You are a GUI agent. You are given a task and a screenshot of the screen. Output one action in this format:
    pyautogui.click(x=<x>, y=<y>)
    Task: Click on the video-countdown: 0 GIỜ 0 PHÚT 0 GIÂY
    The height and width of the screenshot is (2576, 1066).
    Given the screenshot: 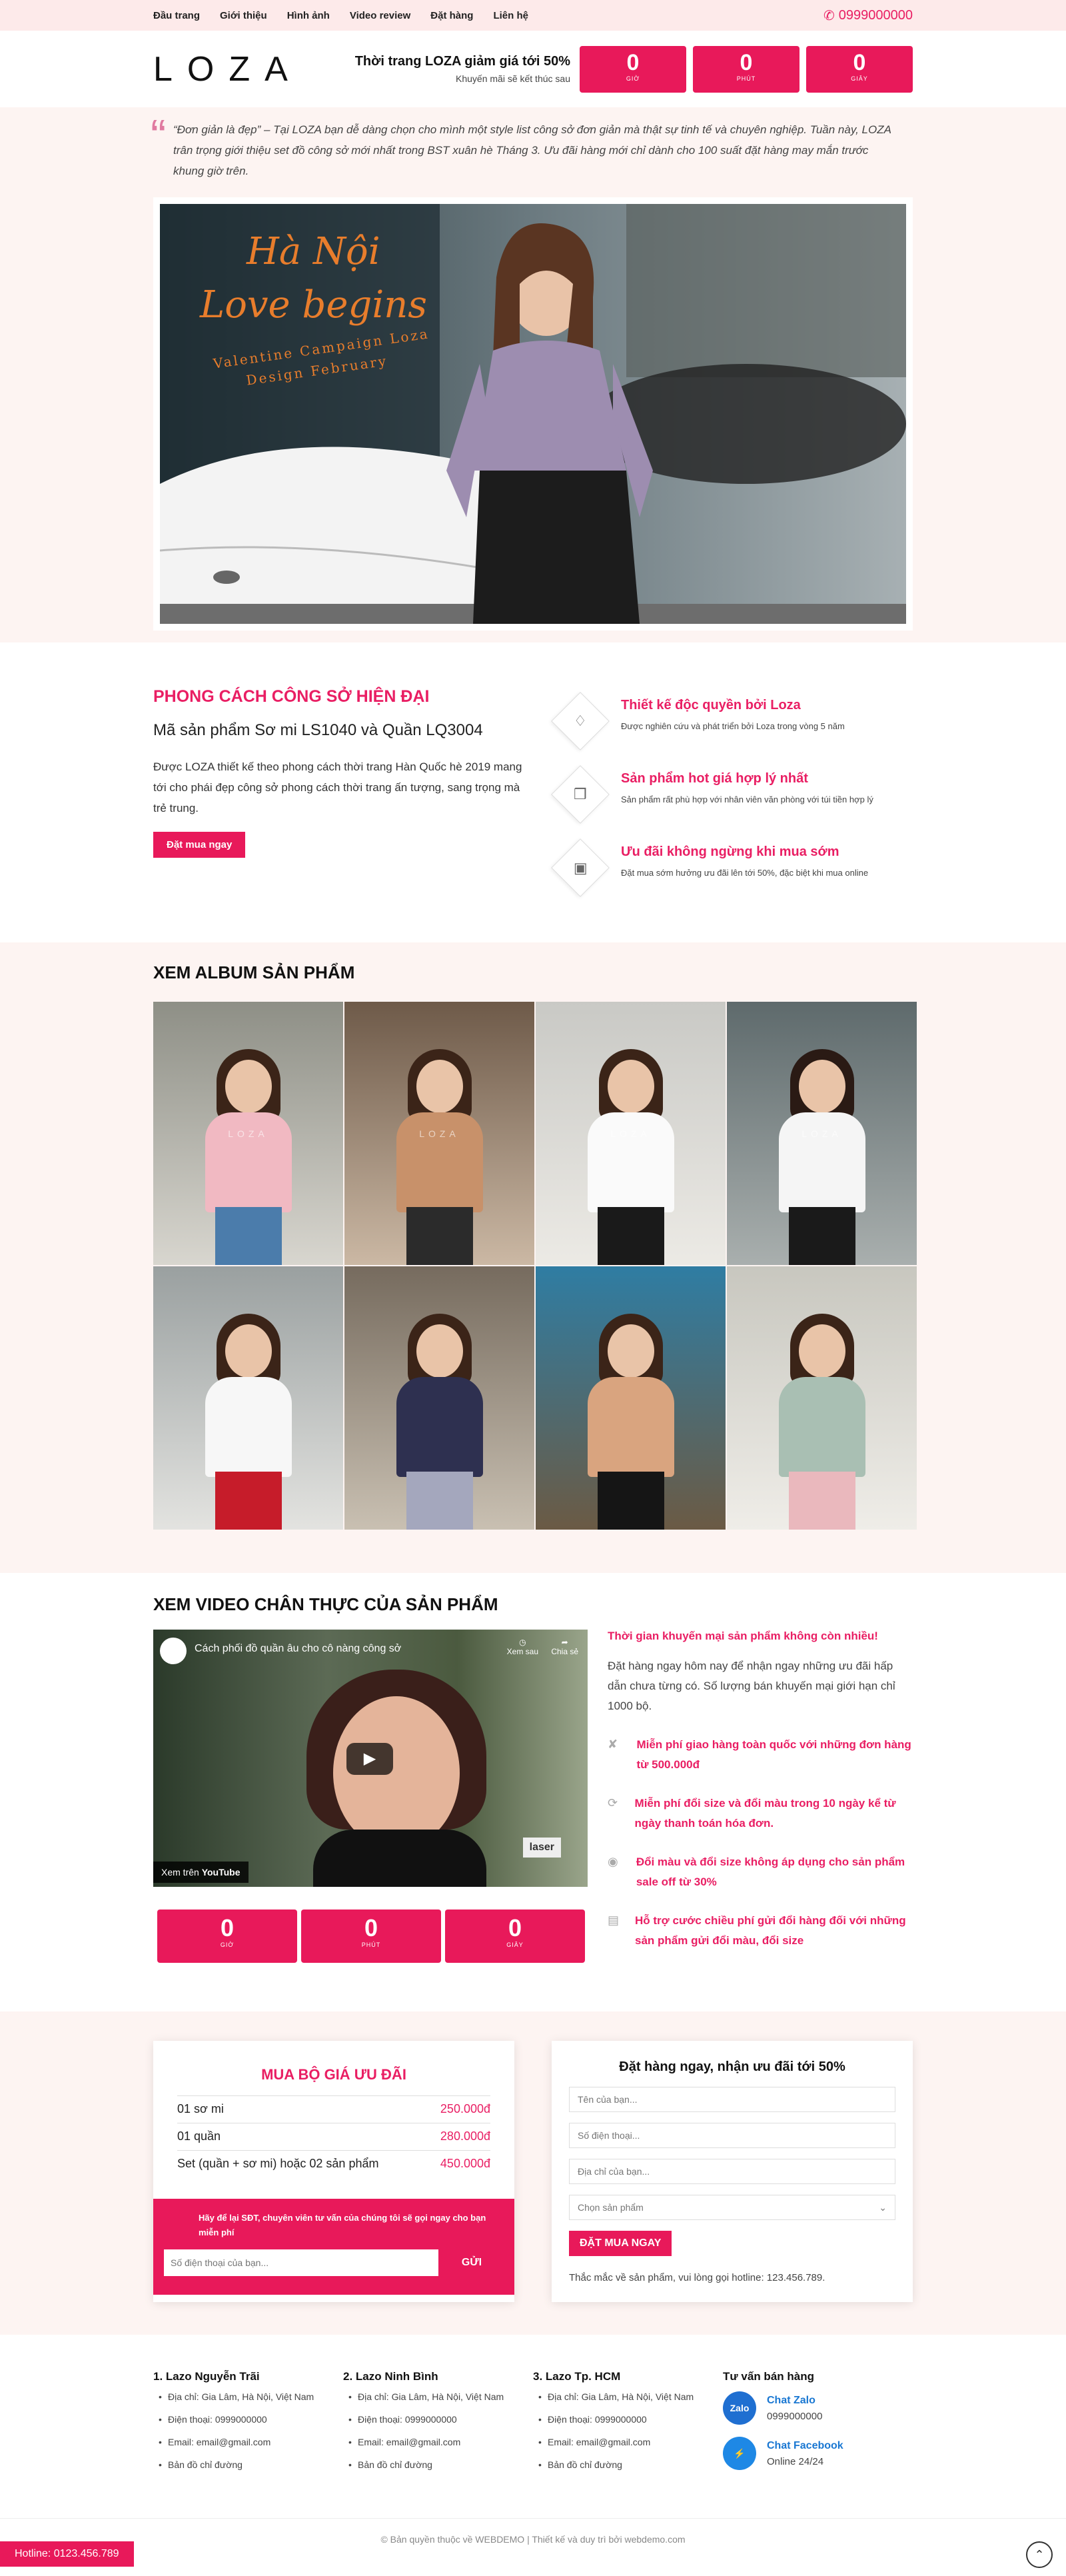 What is the action you would take?
    pyautogui.click(x=370, y=1937)
    